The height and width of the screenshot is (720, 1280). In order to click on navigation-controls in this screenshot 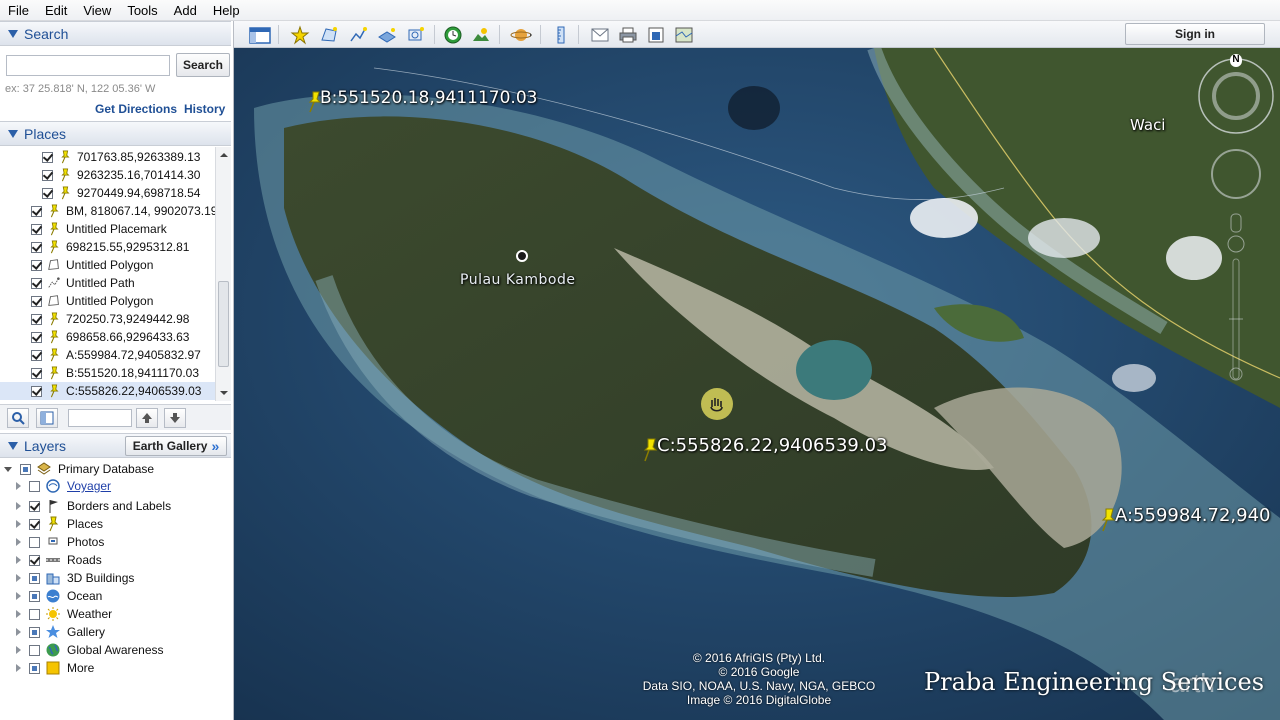, I will do `click(1236, 219)`.